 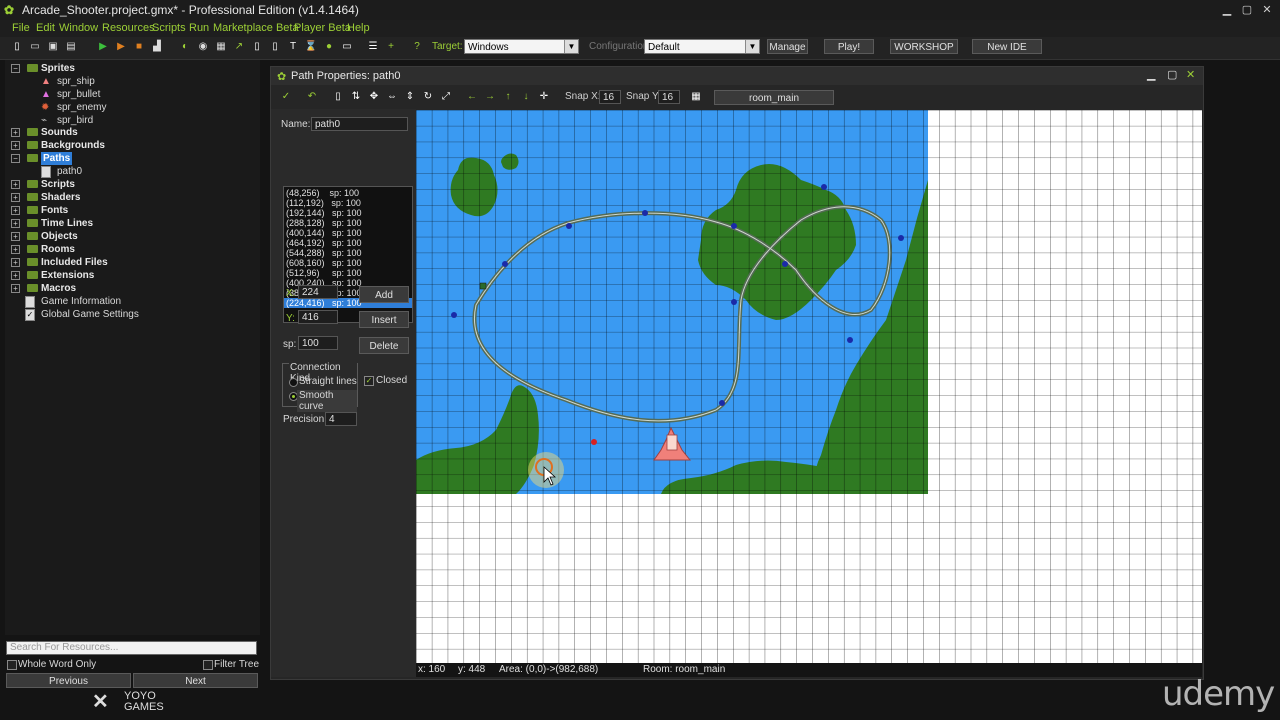 I want to click on filter-tree-checkbox, so click(x=208, y=665).